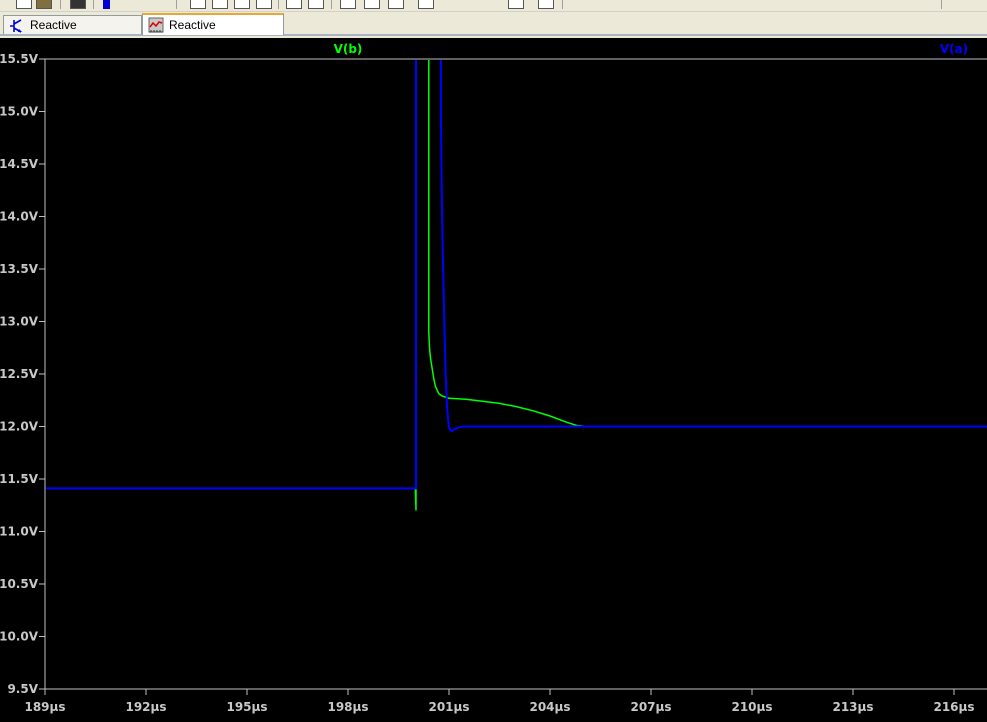 The width and height of the screenshot is (987, 722). Describe the element at coordinates (22, 689) in the screenshot. I see `y-tick-label: 9.5V` at that location.